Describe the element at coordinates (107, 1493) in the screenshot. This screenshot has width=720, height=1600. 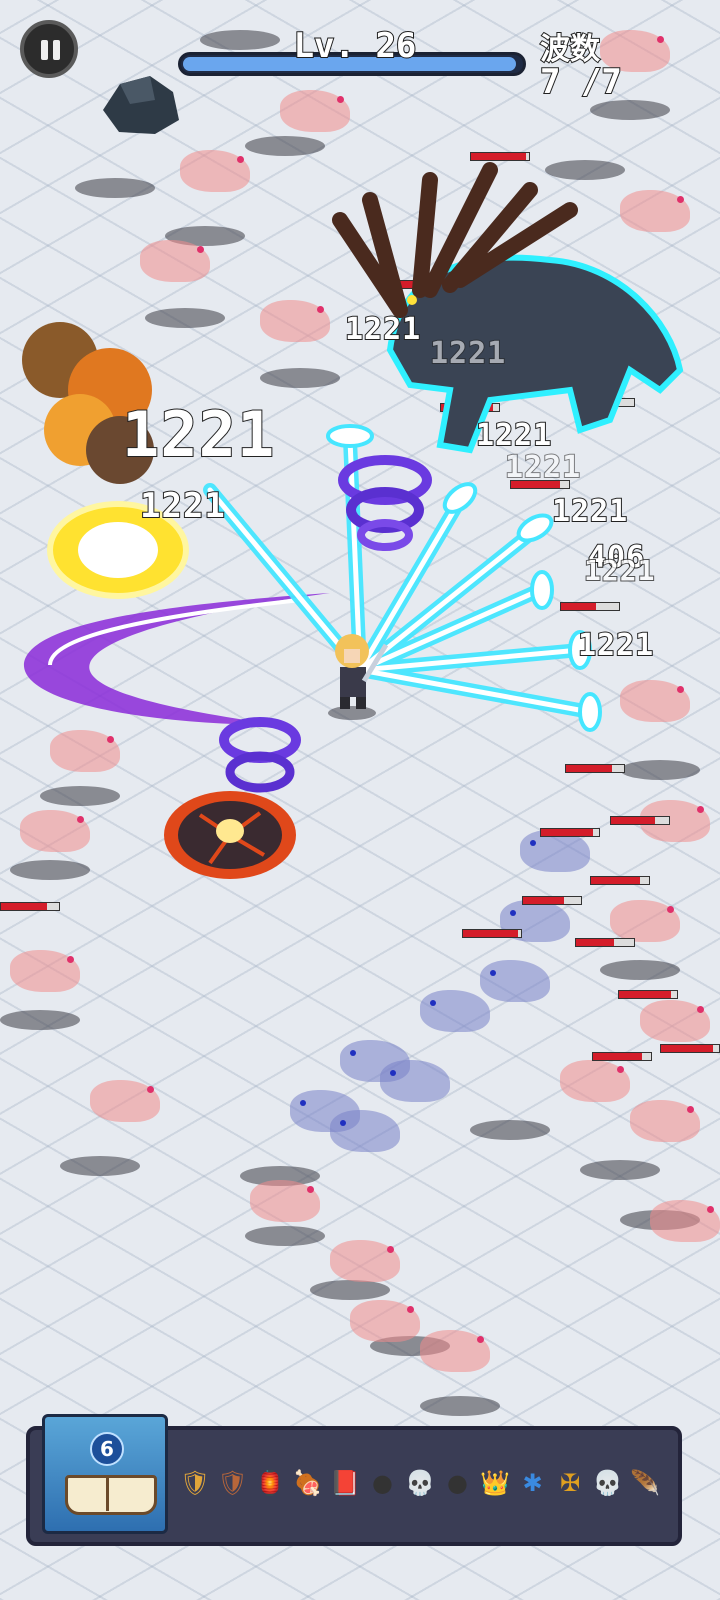
I see `book-spine` at that location.